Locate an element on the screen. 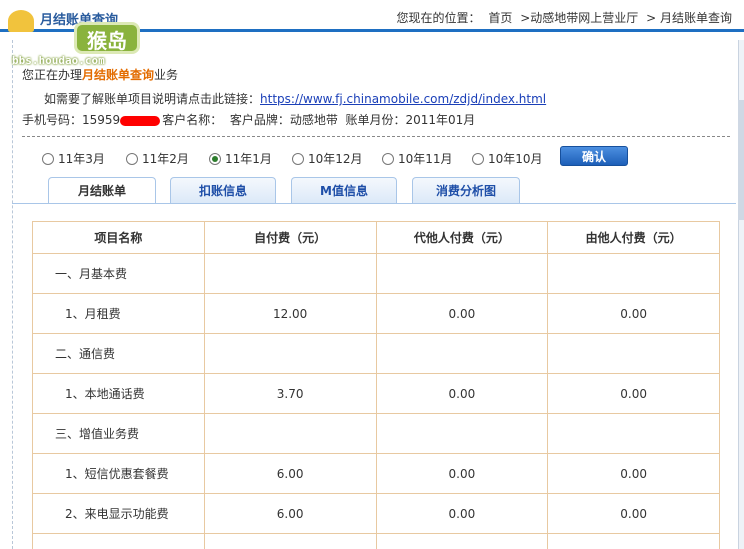 This screenshot has height=549, width=744. customer-brand: 客户品牌：动感地带 is located at coordinates (283, 120).